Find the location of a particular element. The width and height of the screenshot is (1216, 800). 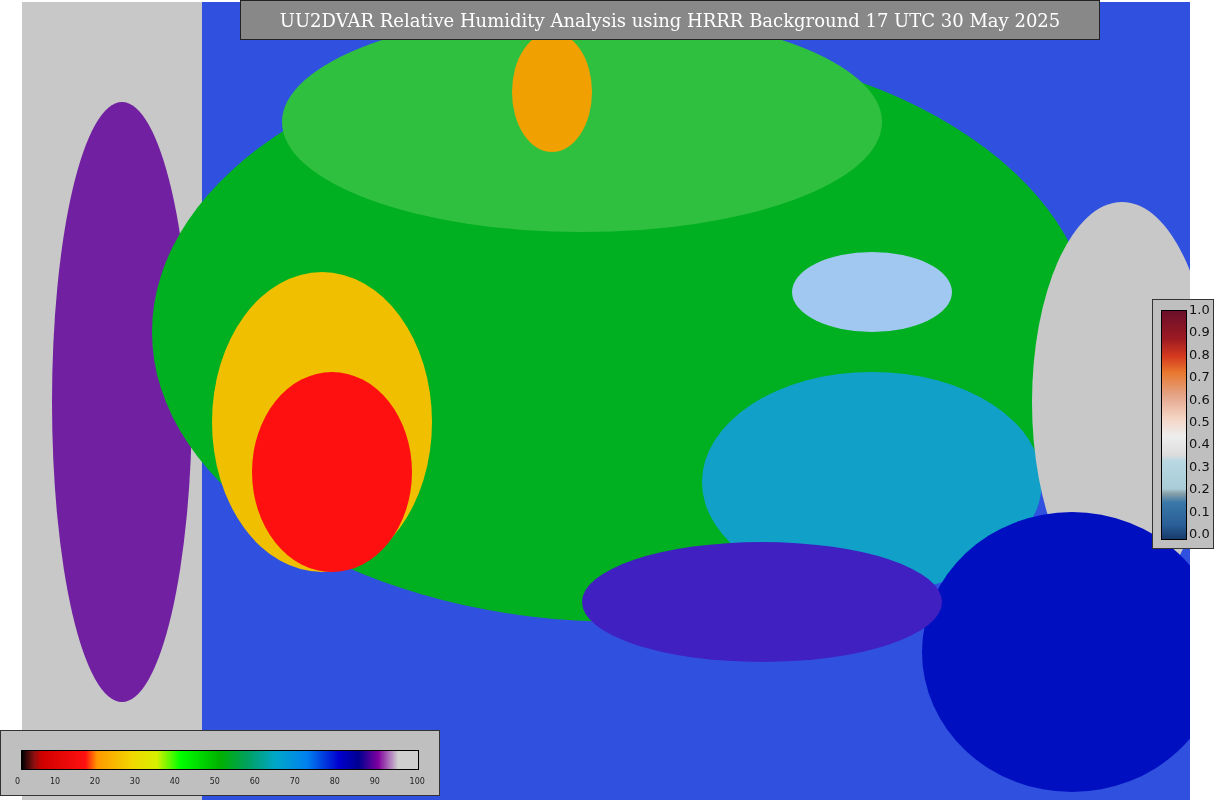

tick-label: 0.5 is located at coordinates (1199, 421).